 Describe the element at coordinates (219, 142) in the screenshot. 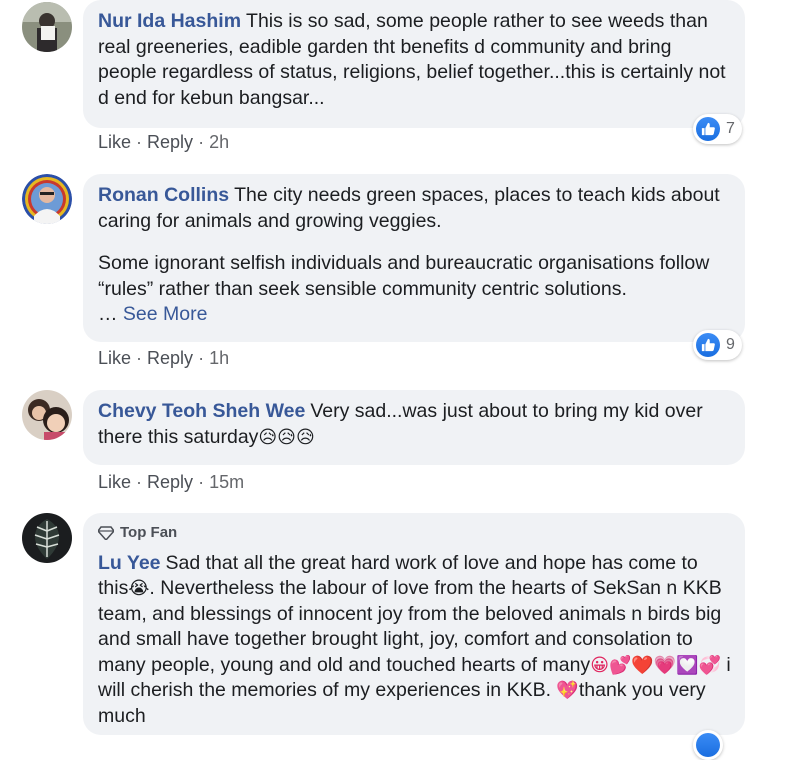

I see `timestamp: 2h` at that location.